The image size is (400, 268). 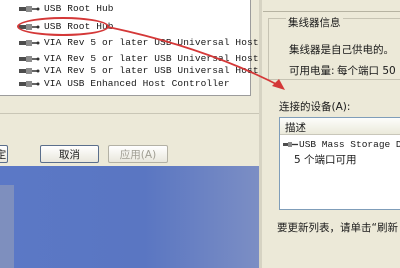 What do you see at coordinates (312, 71) in the screenshot?
I see `power-label: 可用电量:` at bounding box center [312, 71].